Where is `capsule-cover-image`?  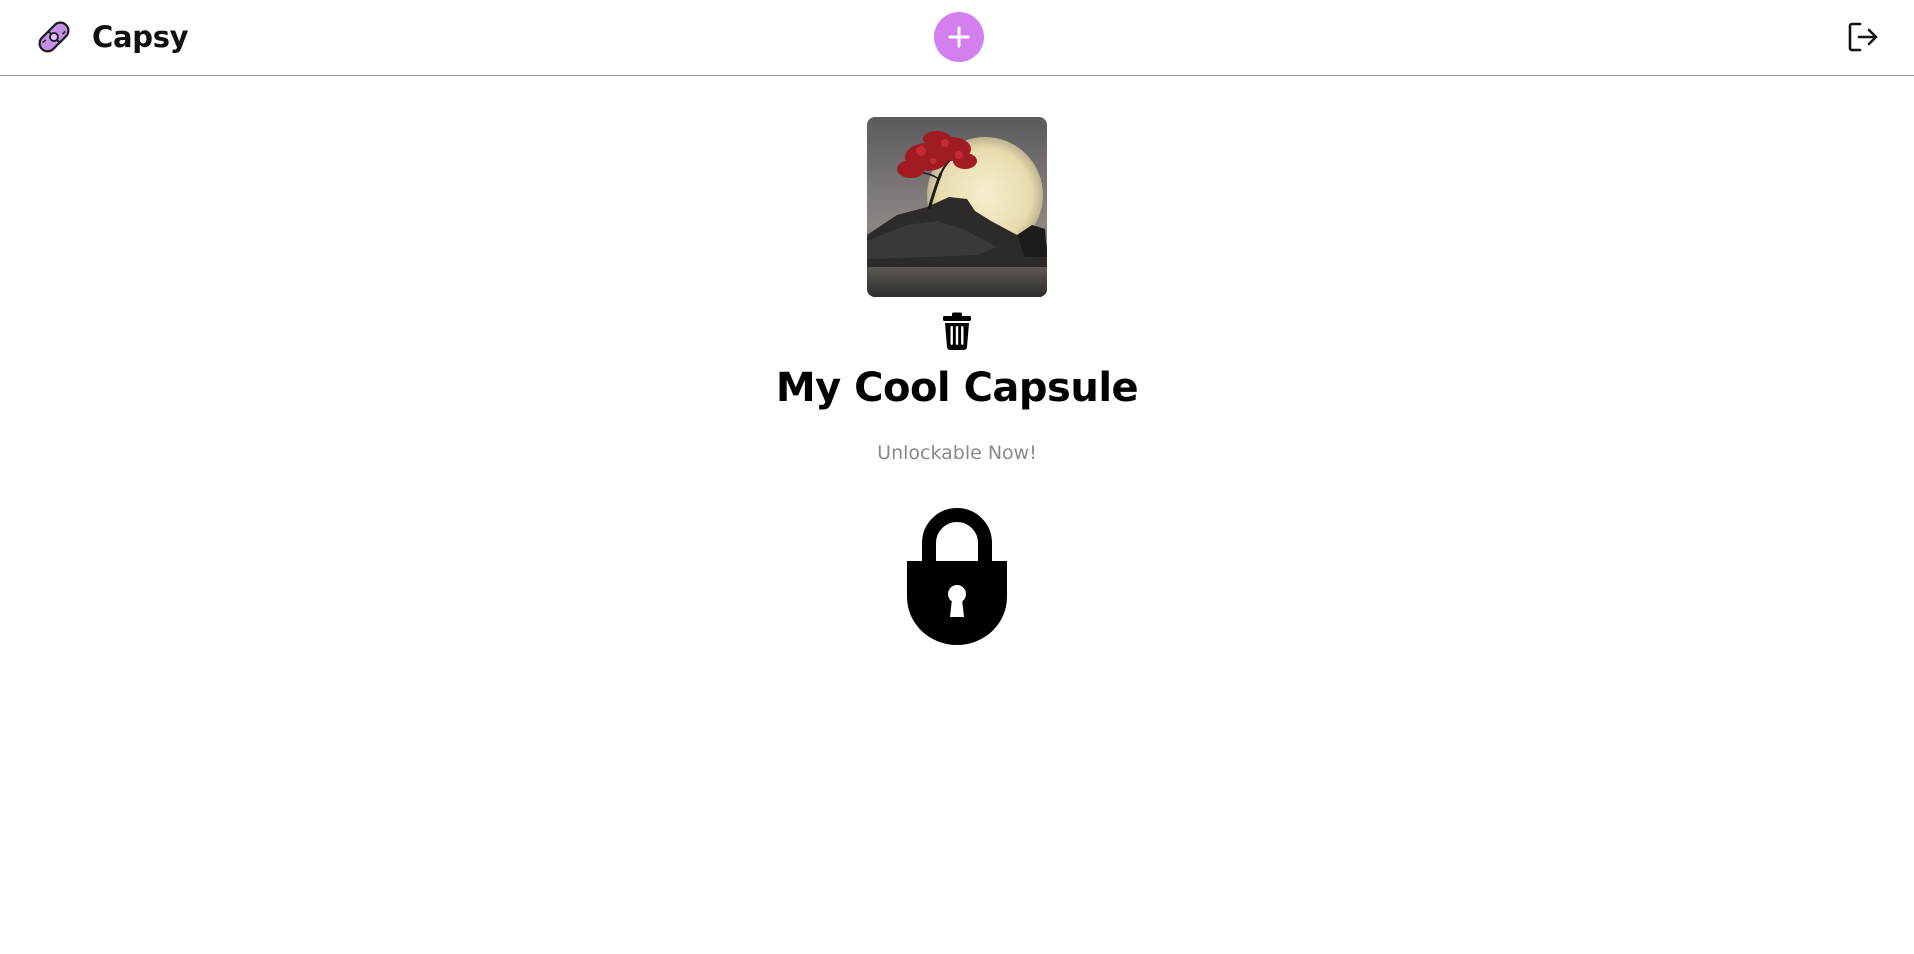 capsule-cover-image is located at coordinates (957, 207).